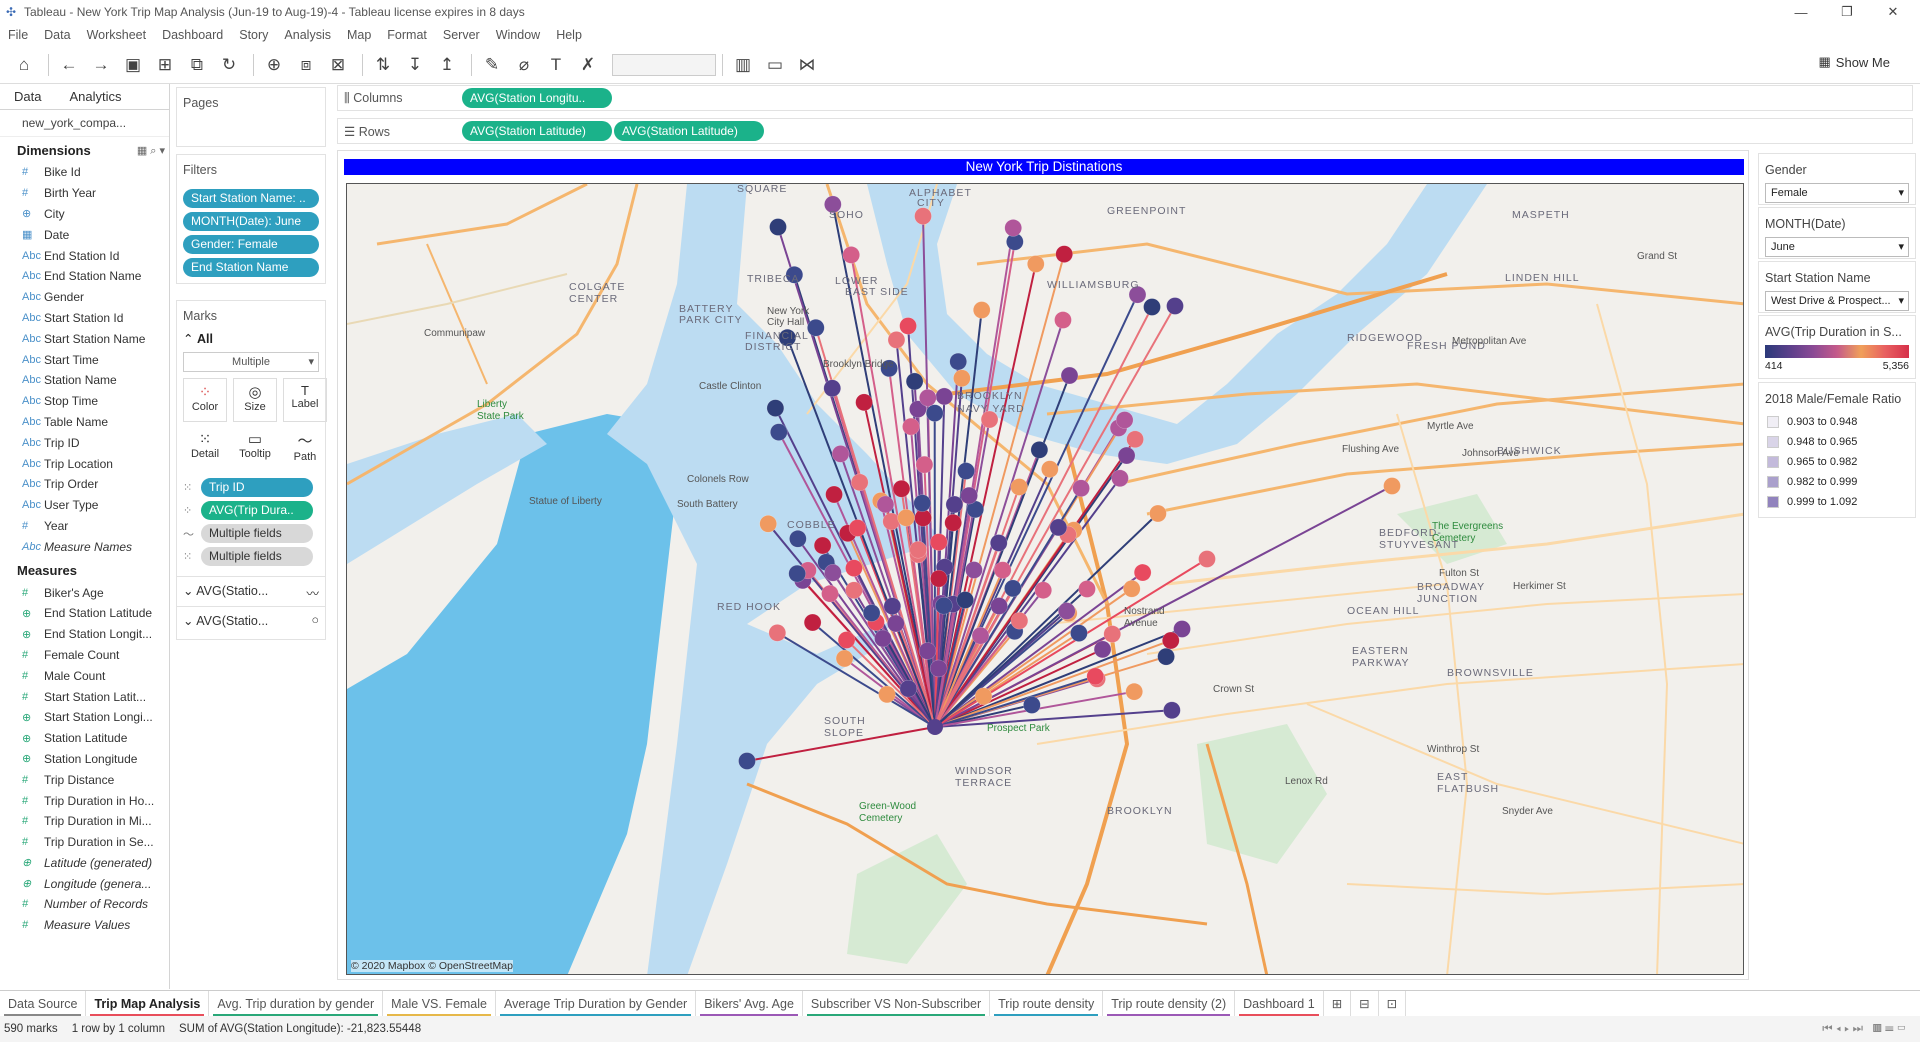 This screenshot has height=1042, width=1920. I want to click on label-button: T Label, so click(305, 400).